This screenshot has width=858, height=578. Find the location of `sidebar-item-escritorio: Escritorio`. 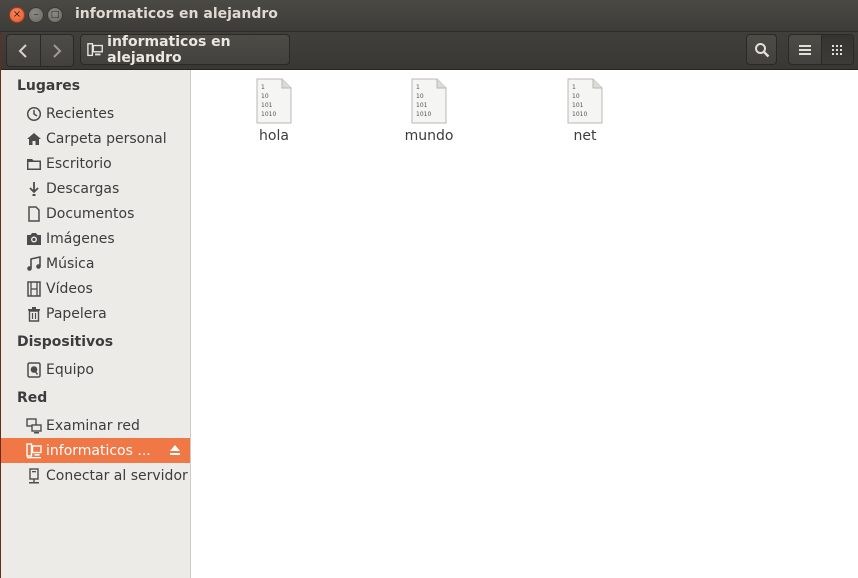

sidebar-item-escritorio: Escritorio is located at coordinates (95, 163).